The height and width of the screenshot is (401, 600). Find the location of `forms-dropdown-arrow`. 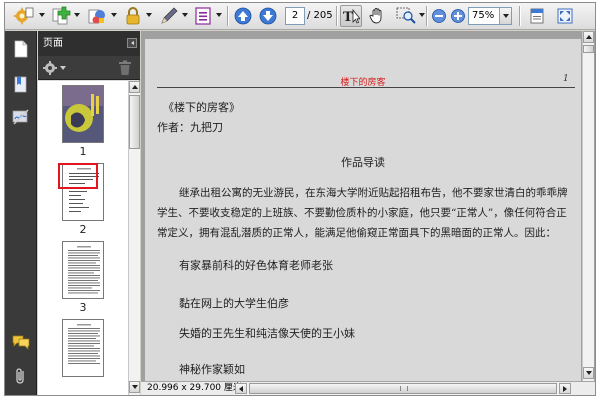

forms-dropdown-arrow is located at coordinates (219, 15).